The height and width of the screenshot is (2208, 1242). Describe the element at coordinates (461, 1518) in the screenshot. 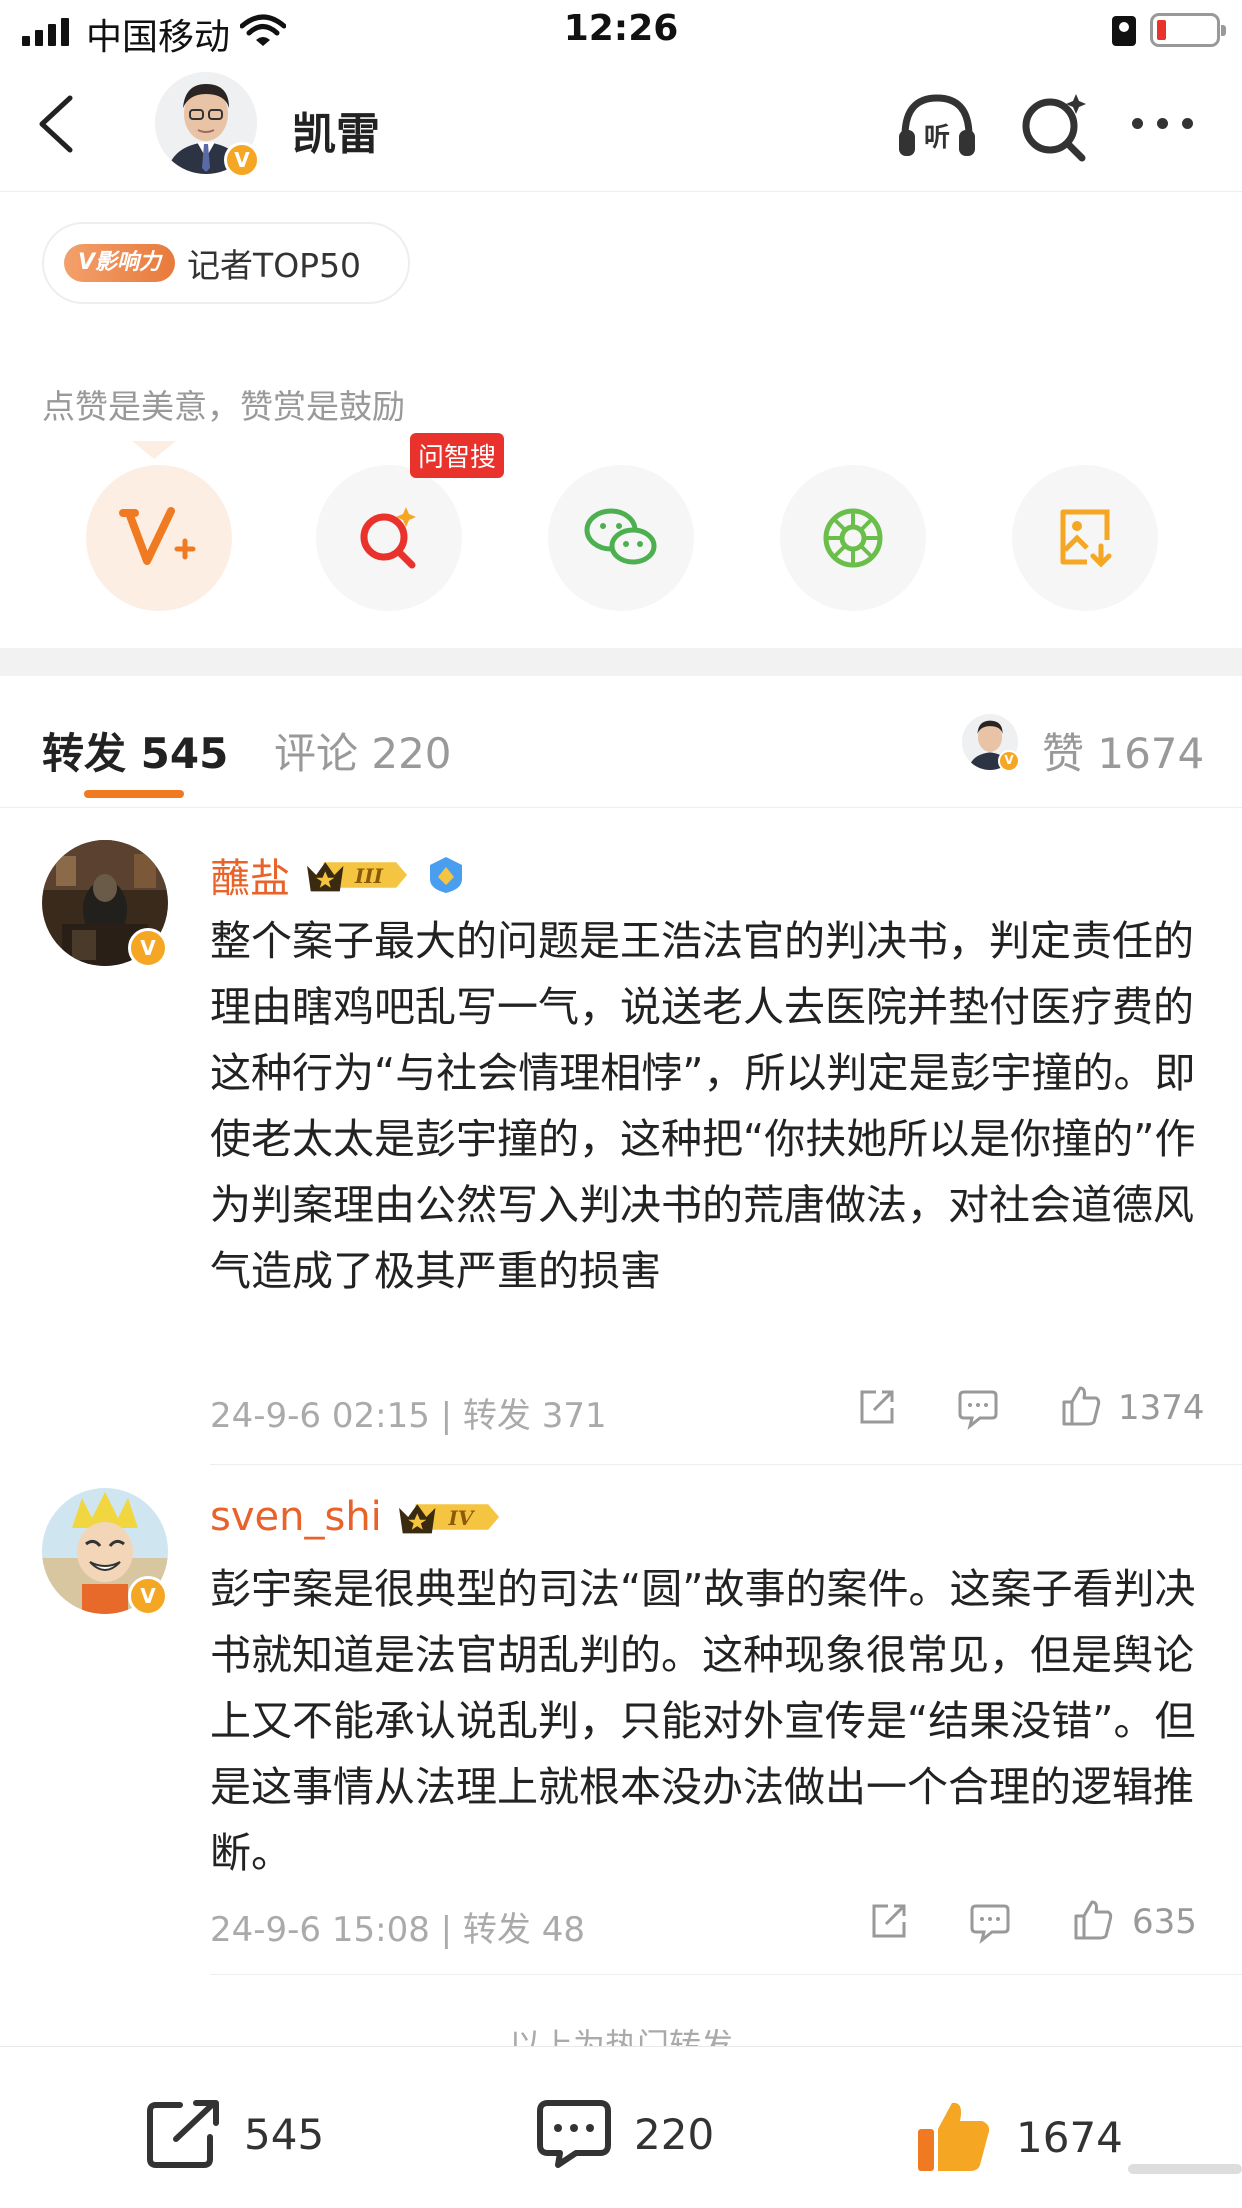

I see `svg-text: IV` at that location.